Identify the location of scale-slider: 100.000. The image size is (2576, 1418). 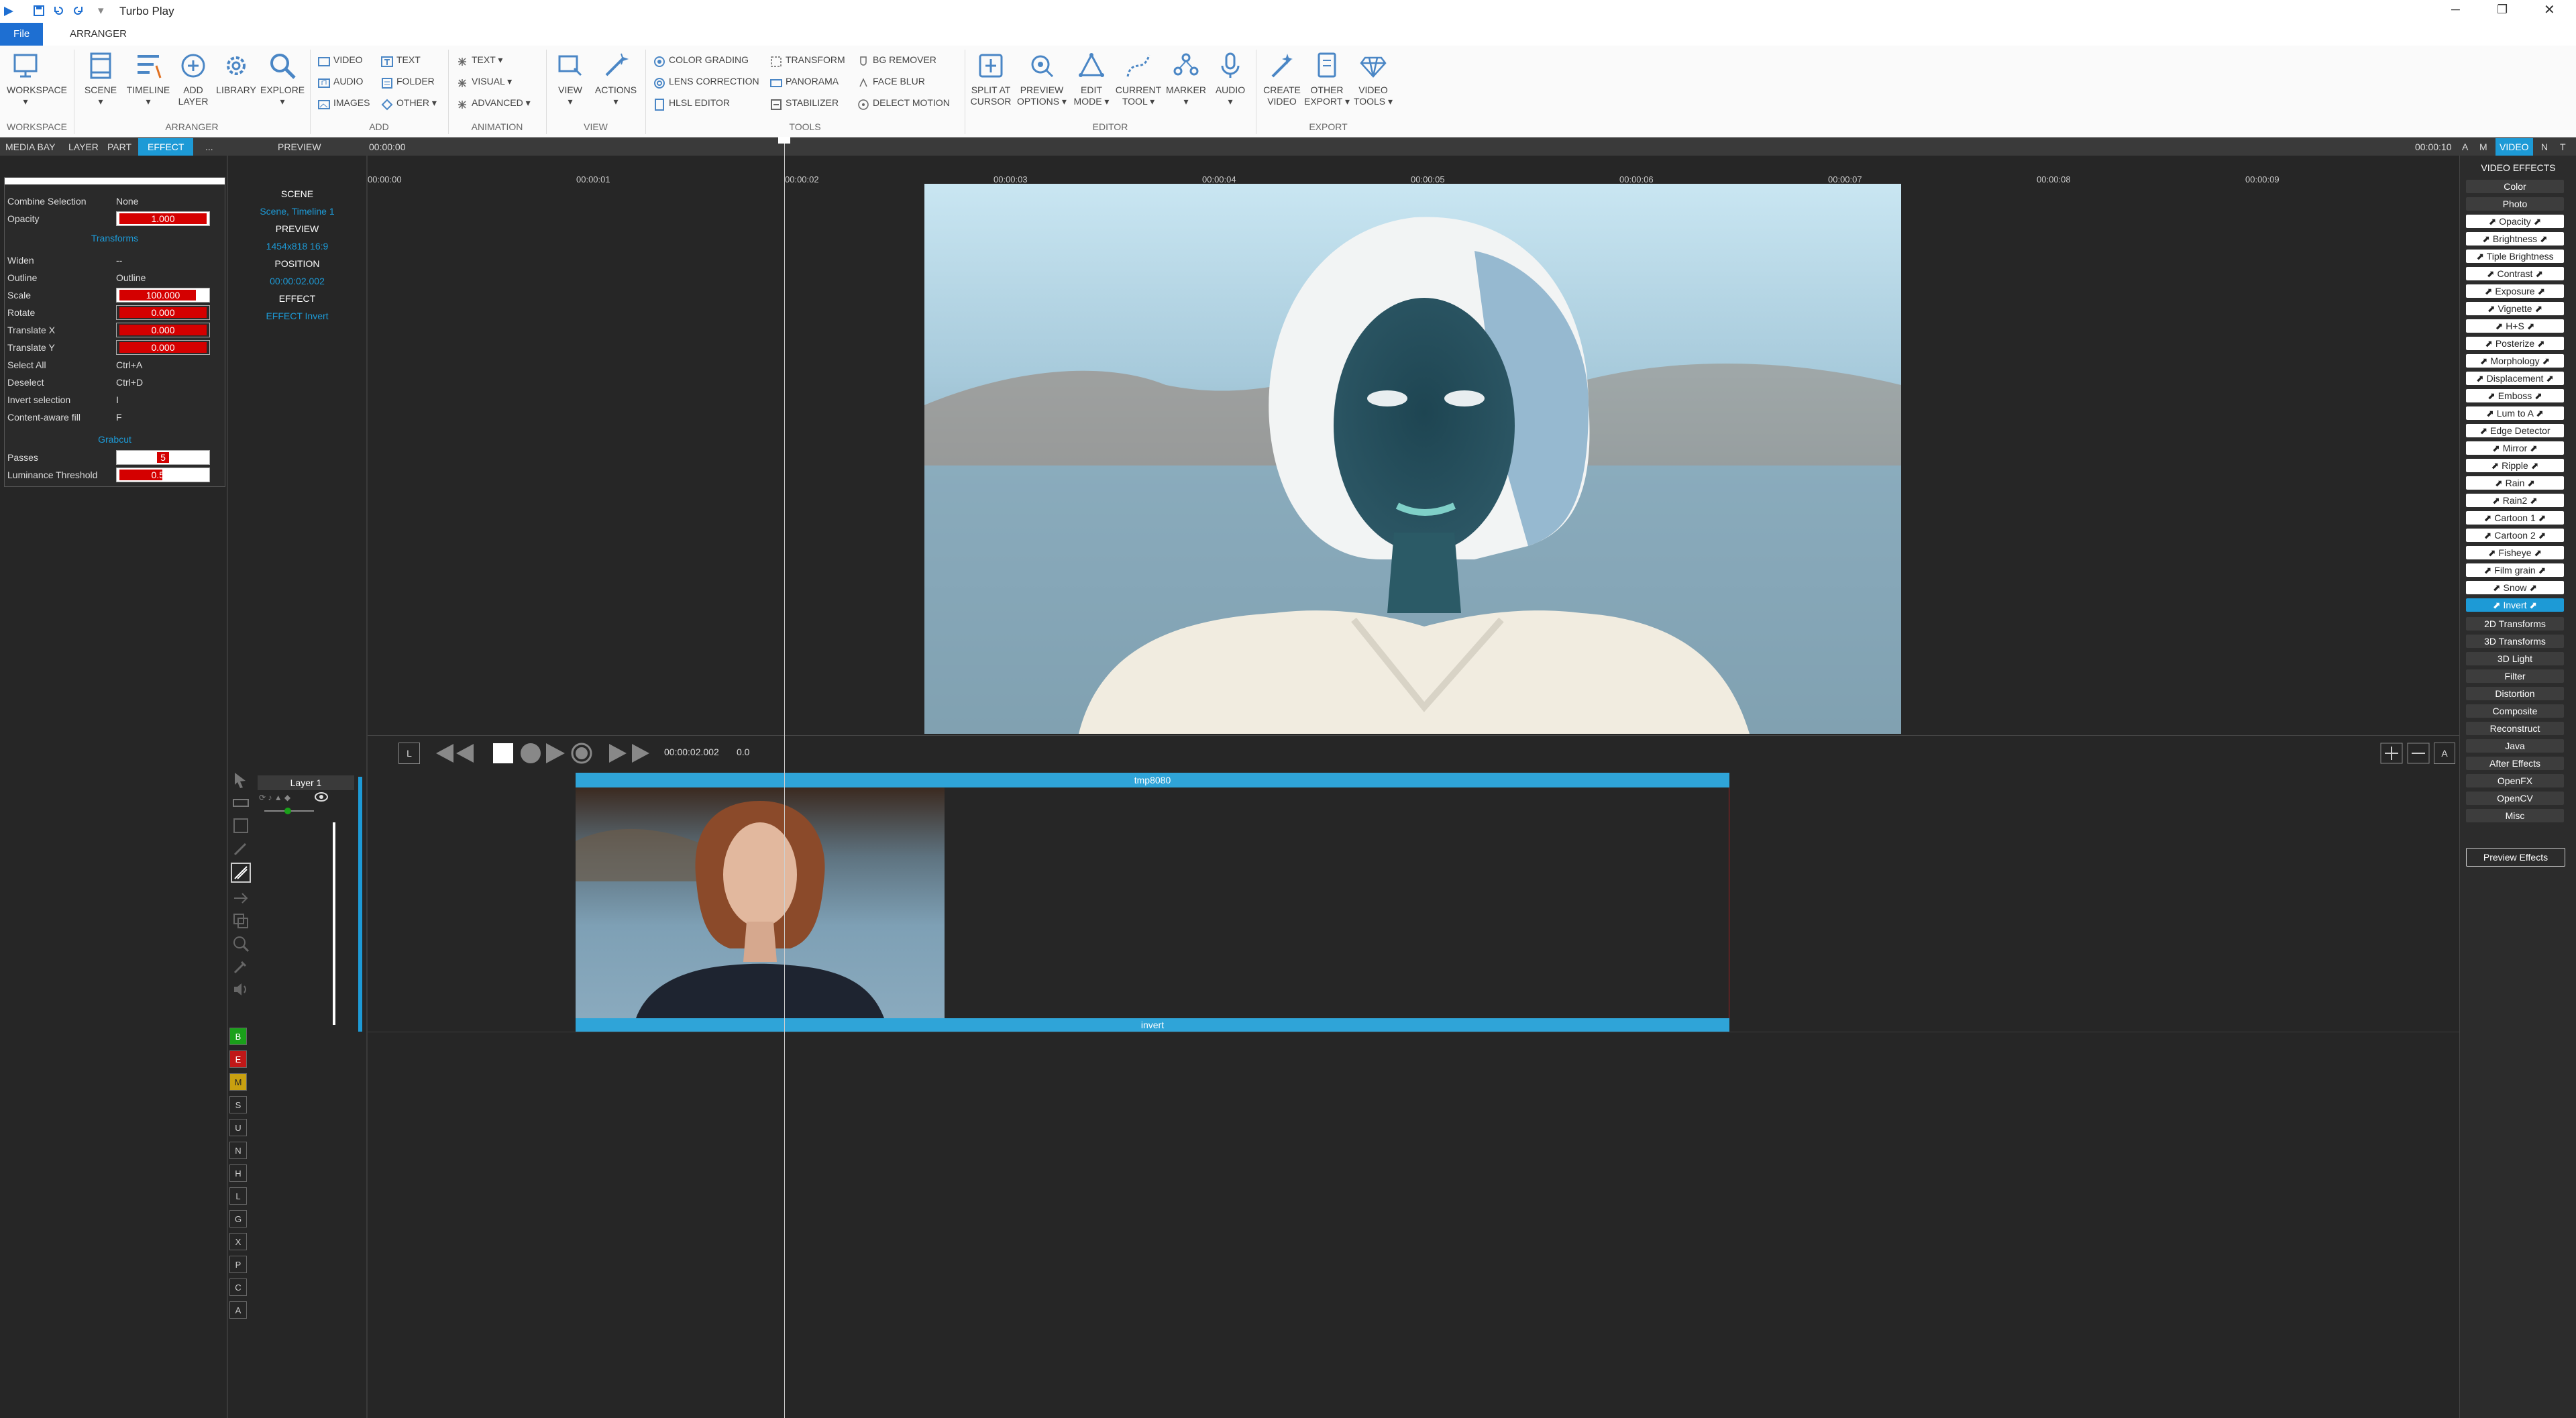
(163, 295).